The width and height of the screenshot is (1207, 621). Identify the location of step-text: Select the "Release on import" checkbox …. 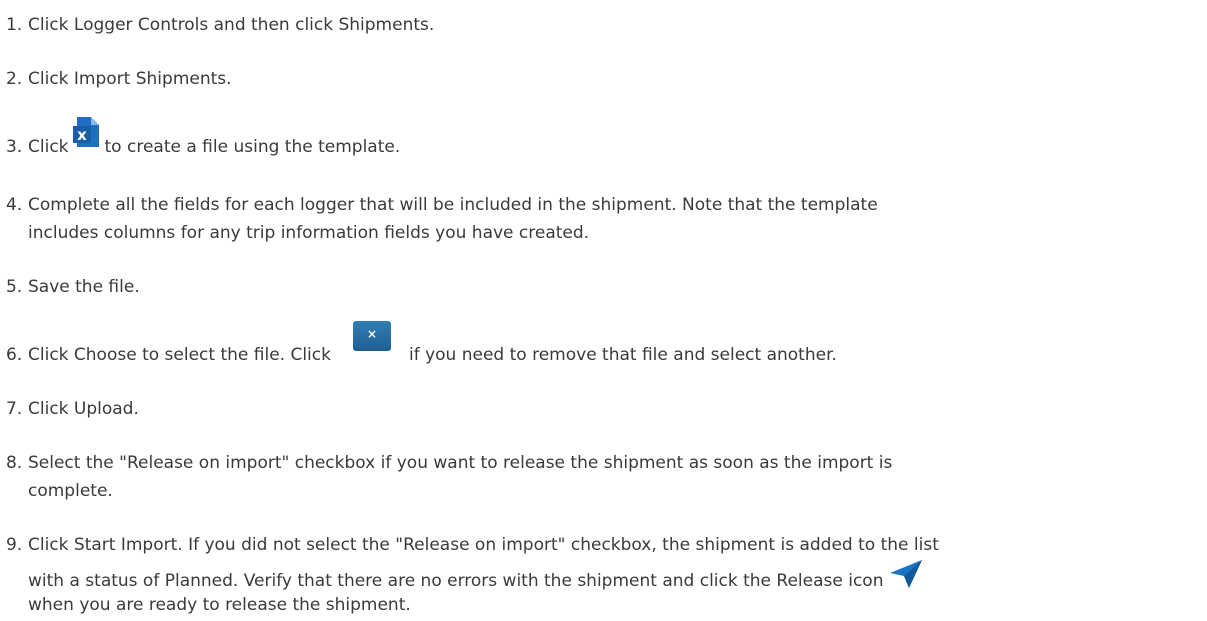
(460, 477).